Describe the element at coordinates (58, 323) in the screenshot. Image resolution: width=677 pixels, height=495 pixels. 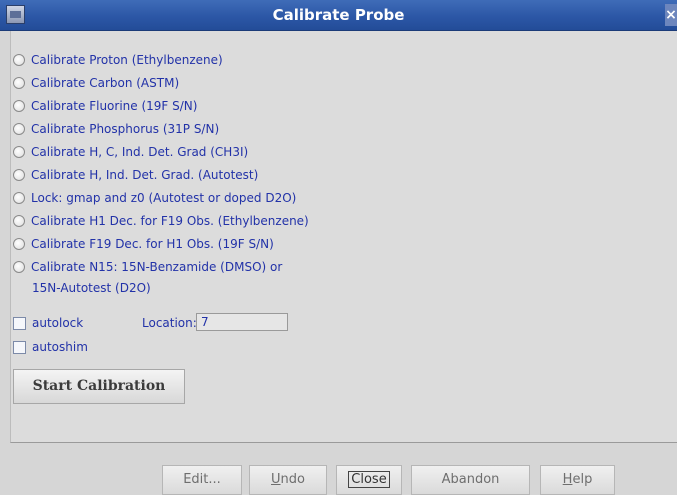
I see `autolock-label: autolock` at that location.